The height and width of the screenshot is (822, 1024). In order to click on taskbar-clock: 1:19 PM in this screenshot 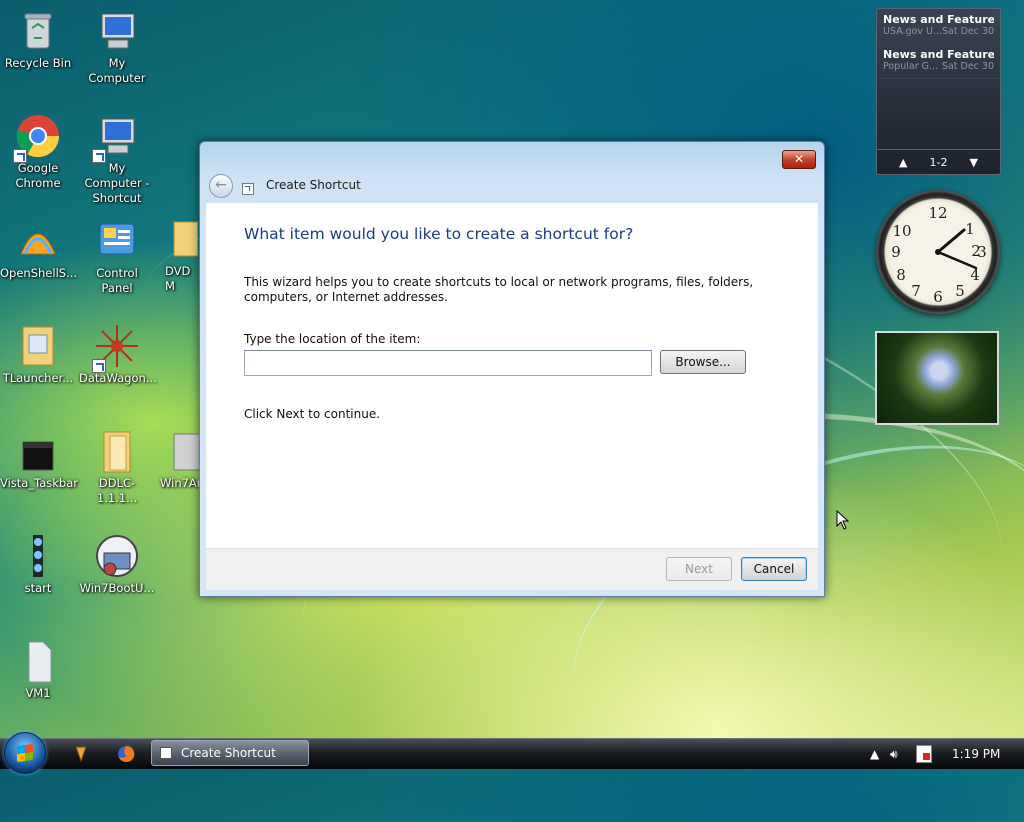, I will do `click(976, 754)`.